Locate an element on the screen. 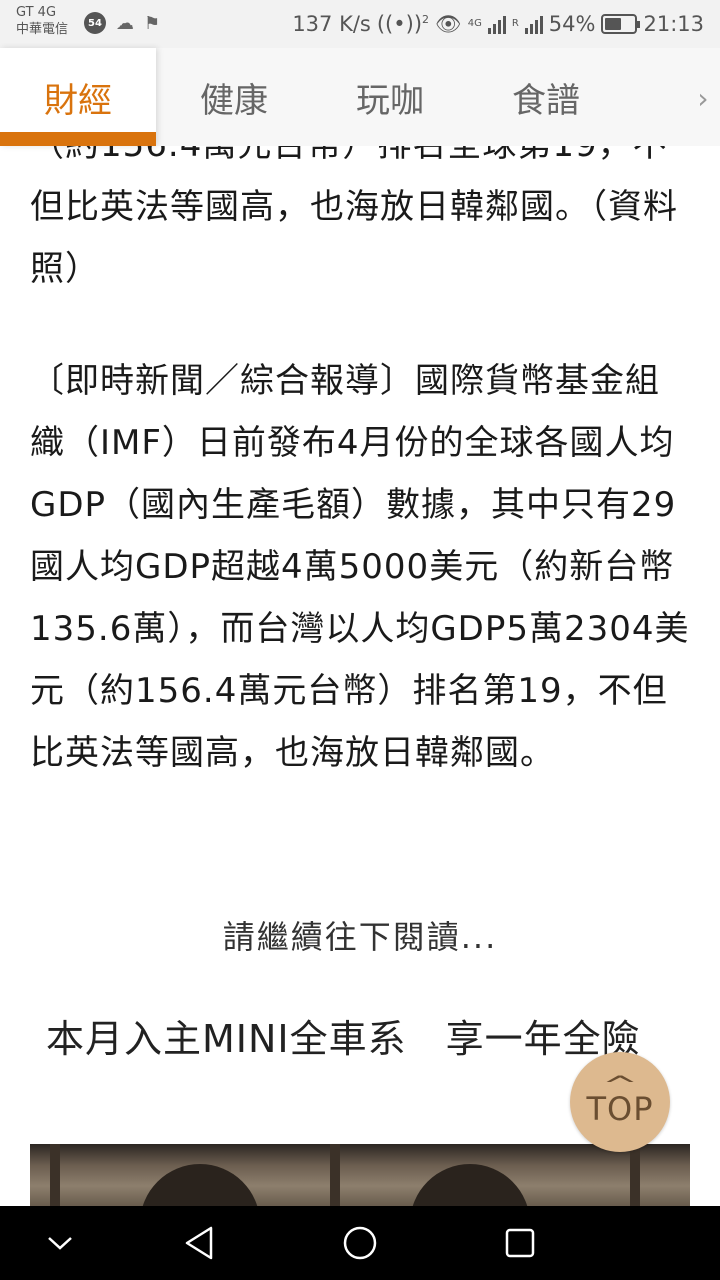 This screenshot has height=1280, width=720. tab-health: 健康 is located at coordinates (234, 97).